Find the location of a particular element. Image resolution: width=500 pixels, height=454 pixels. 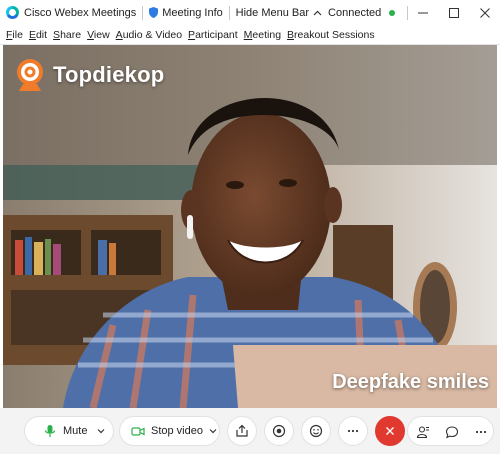

watermark-logo: Topdiekop is located at coordinates (88, 75).